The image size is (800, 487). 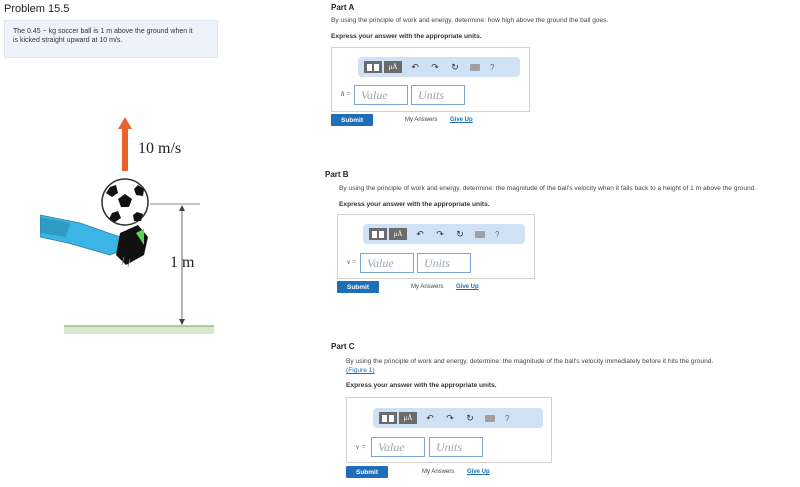 I want to click on part-b-give-up: Give Up, so click(x=467, y=287).